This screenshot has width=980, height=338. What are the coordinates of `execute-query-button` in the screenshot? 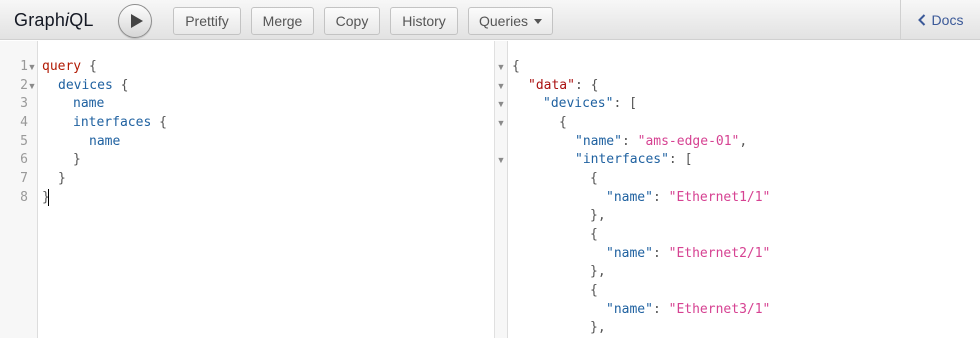 It's located at (135, 21).